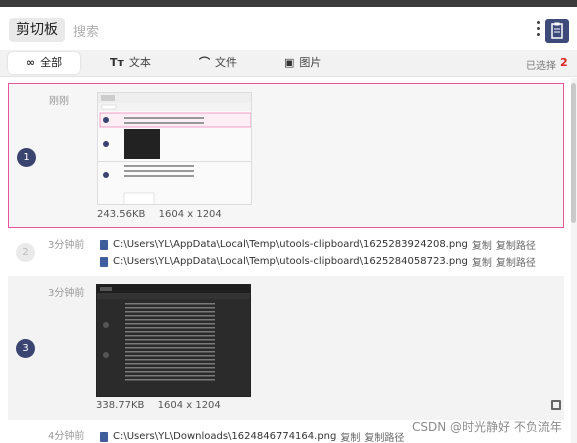 The image size is (577, 443). I want to click on image-size: 338.77KB, so click(120, 405).